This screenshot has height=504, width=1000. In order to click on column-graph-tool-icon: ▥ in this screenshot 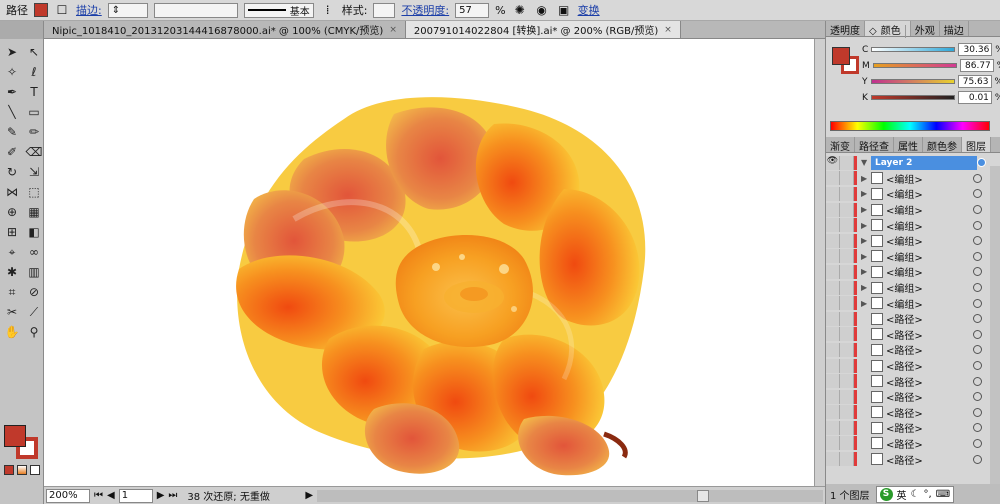, I will do `click(34, 272)`.